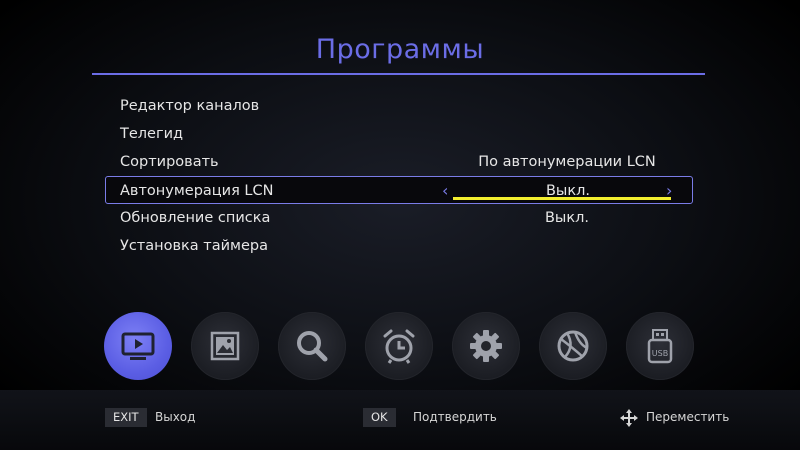  Describe the element at coordinates (629, 418) in the screenshot. I see `move-arrows-icon` at that location.